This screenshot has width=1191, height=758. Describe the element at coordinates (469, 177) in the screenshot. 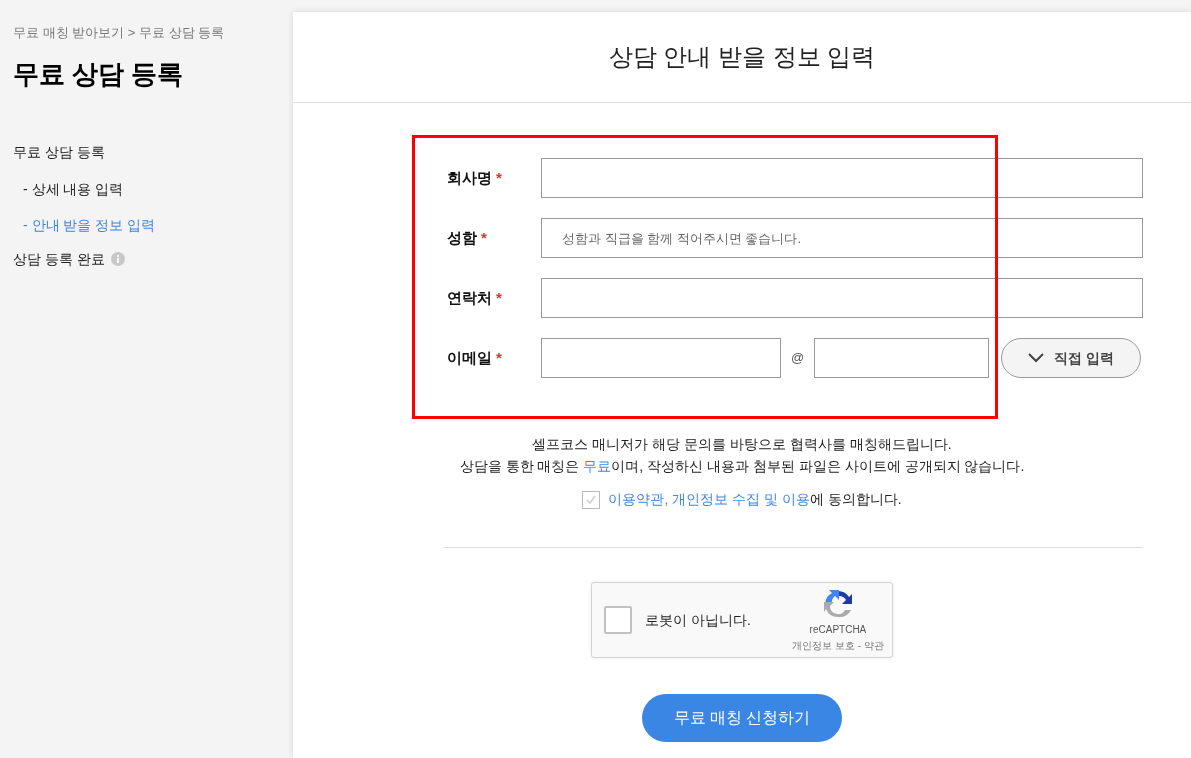

I see `field-label: 회사명` at that location.